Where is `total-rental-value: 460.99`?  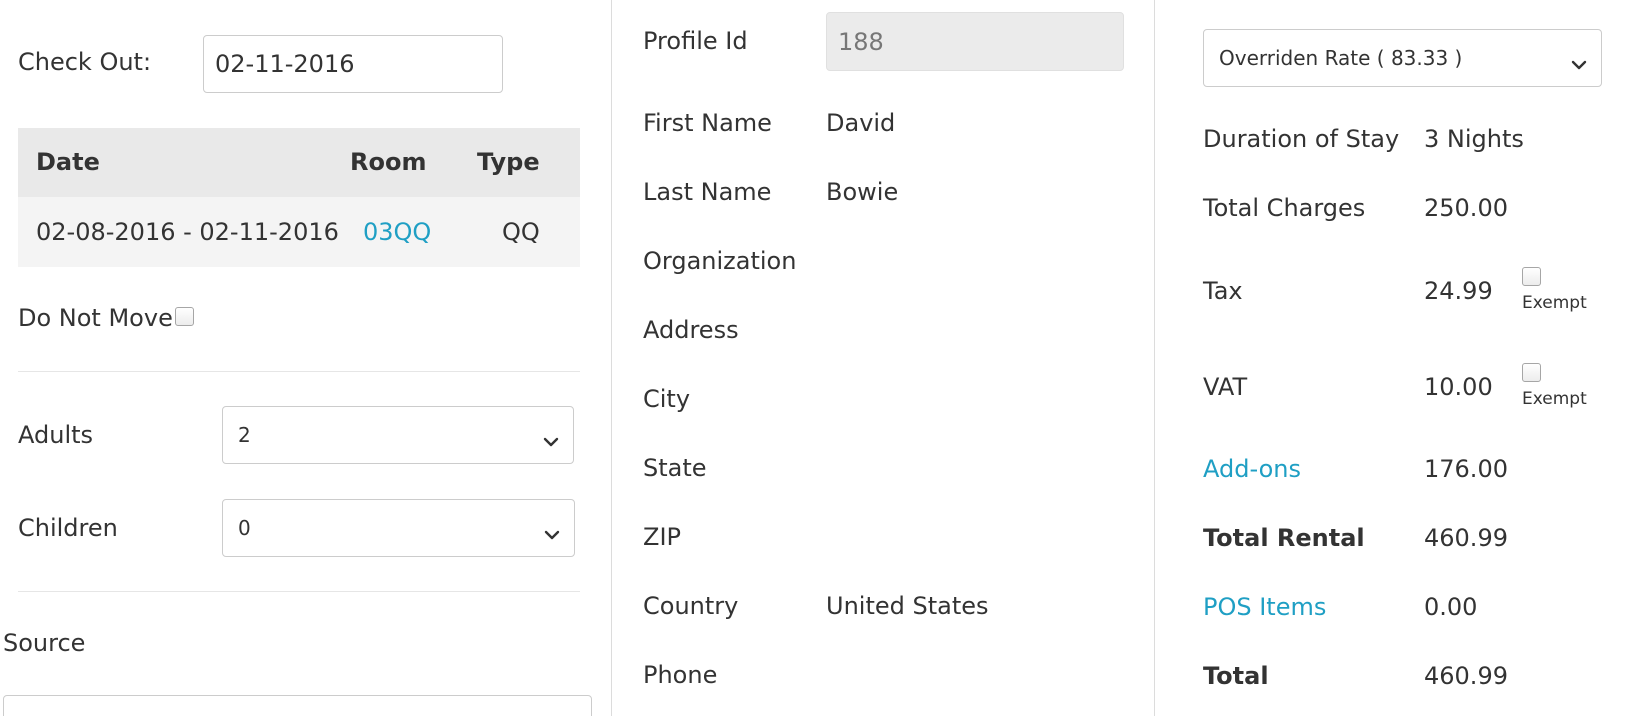
total-rental-value: 460.99 is located at coordinates (1466, 538).